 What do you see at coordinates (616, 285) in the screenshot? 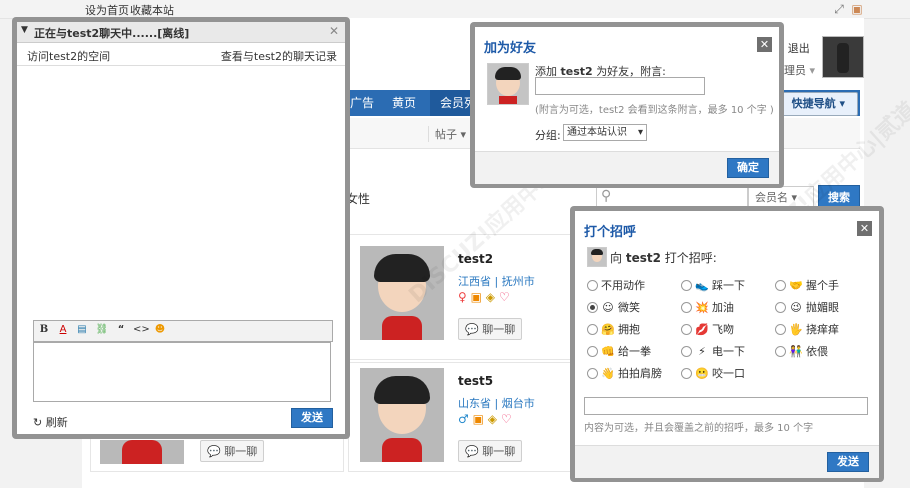
I see `greet-option: 不用动作` at bounding box center [616, 285].